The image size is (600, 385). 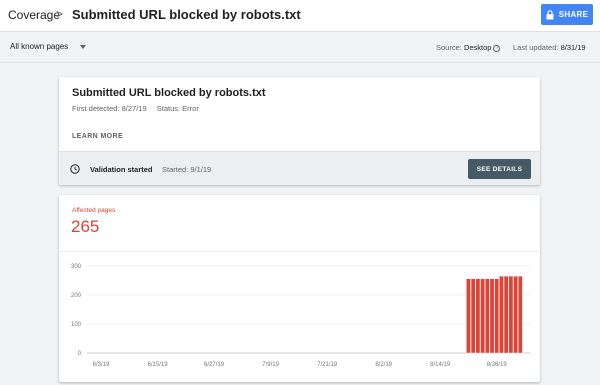 What do you see at coordinates (186, 14) in the screenshot?
I see `page-title: Submitted URL blocked by robots.txt` at bounding box center [186, 14].